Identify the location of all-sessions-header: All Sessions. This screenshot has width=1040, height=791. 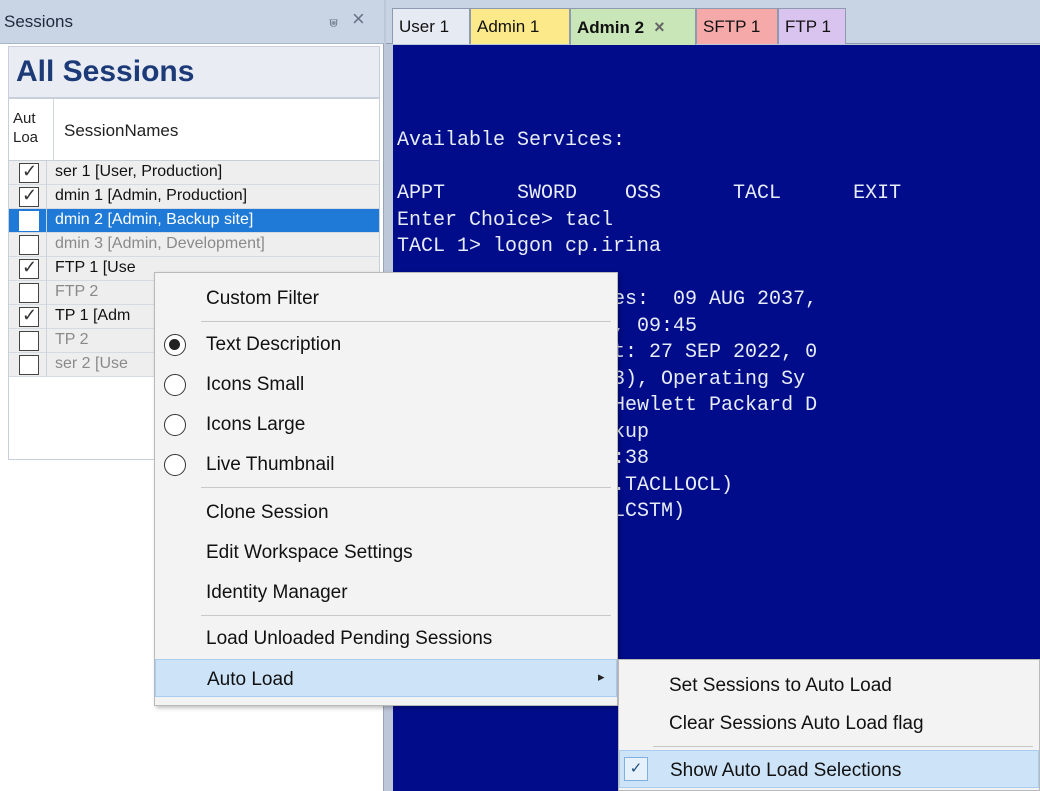
(194, 72).